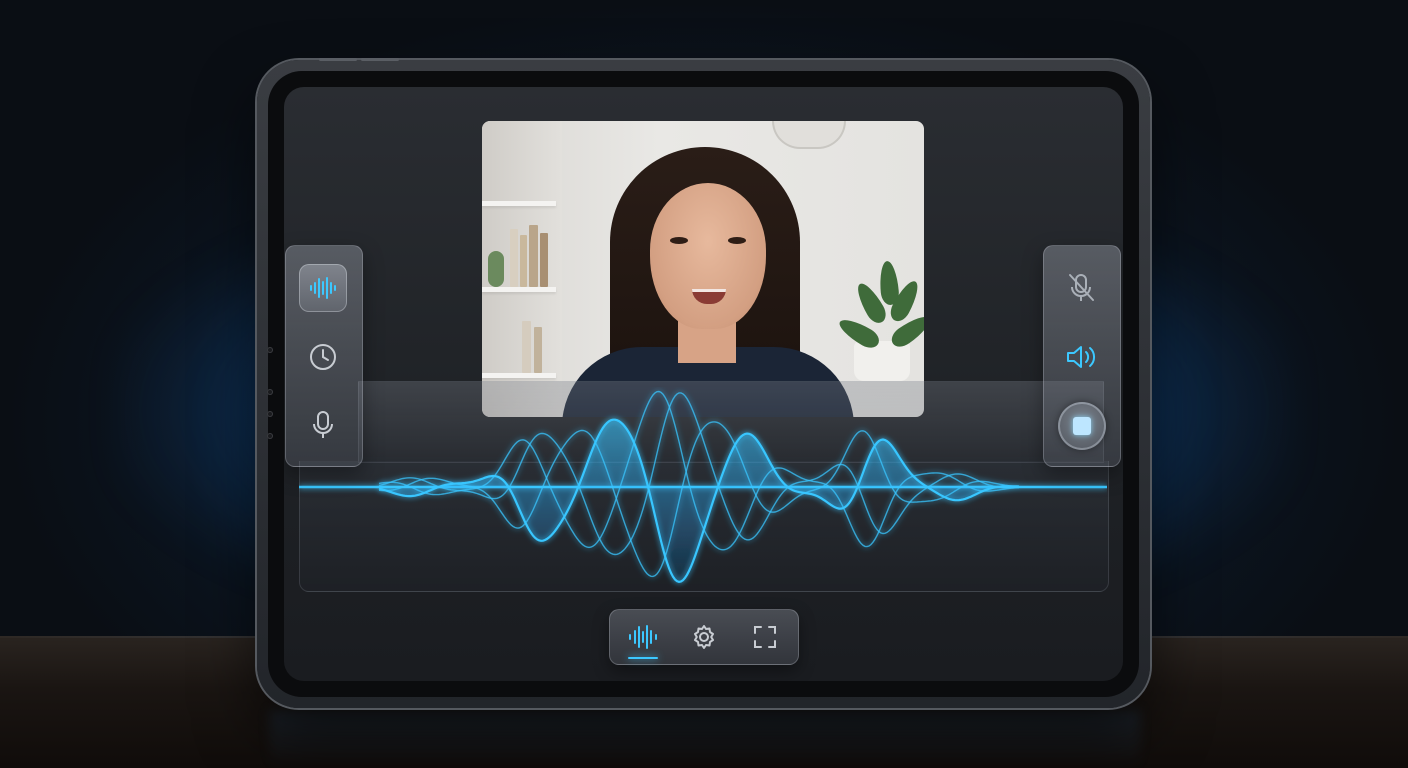 Image resolution: width=1408 pixels, height=768 pixels. I want to click on participant-face, so click(708, 256).